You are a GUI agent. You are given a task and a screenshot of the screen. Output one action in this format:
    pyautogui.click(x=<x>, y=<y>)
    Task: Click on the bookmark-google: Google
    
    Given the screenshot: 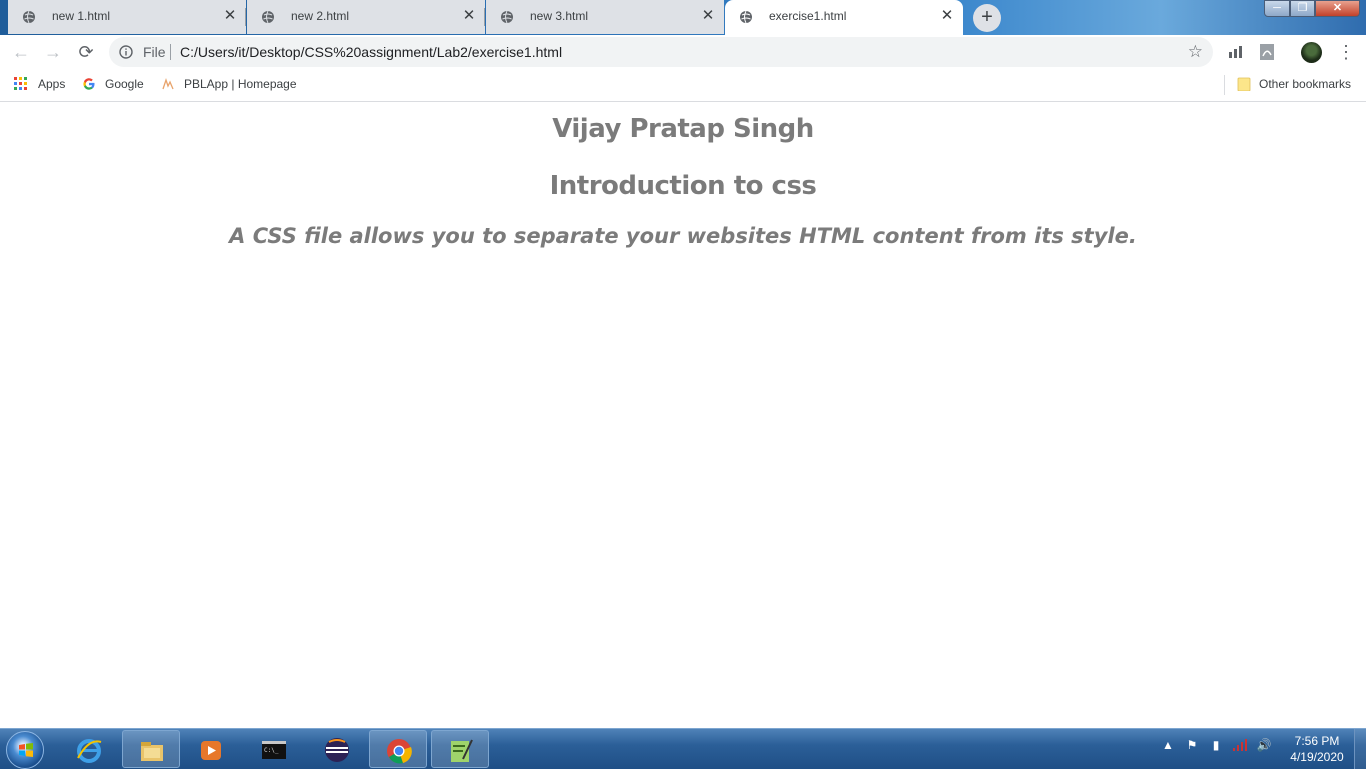 What is the action you would take?
    pyautogui.click(x=124, y=84)
    